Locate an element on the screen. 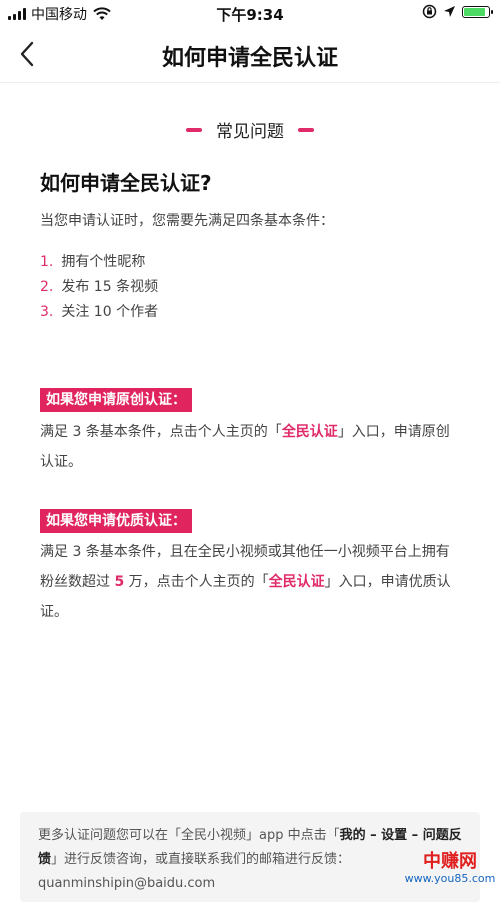  footer-text-b: 」进行反馈咨询，或直接联系我们的邮箱进行反馈： is located at coordinates (201, 859).